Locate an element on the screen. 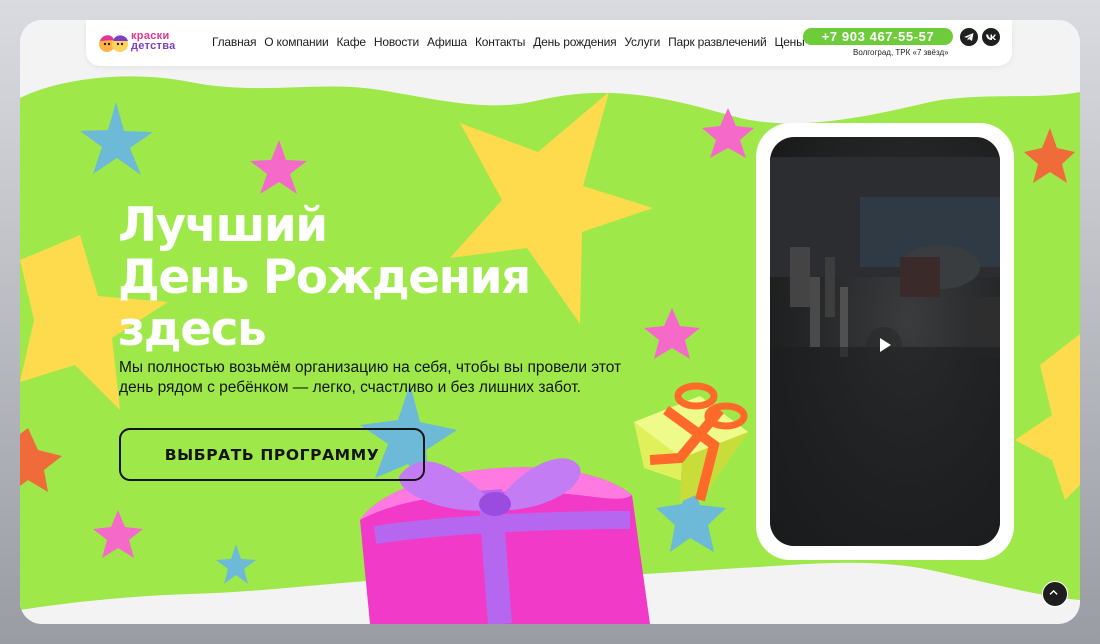 This screenshot has width=1100, height=644. vk-icon is located at coordinates (991, 37).